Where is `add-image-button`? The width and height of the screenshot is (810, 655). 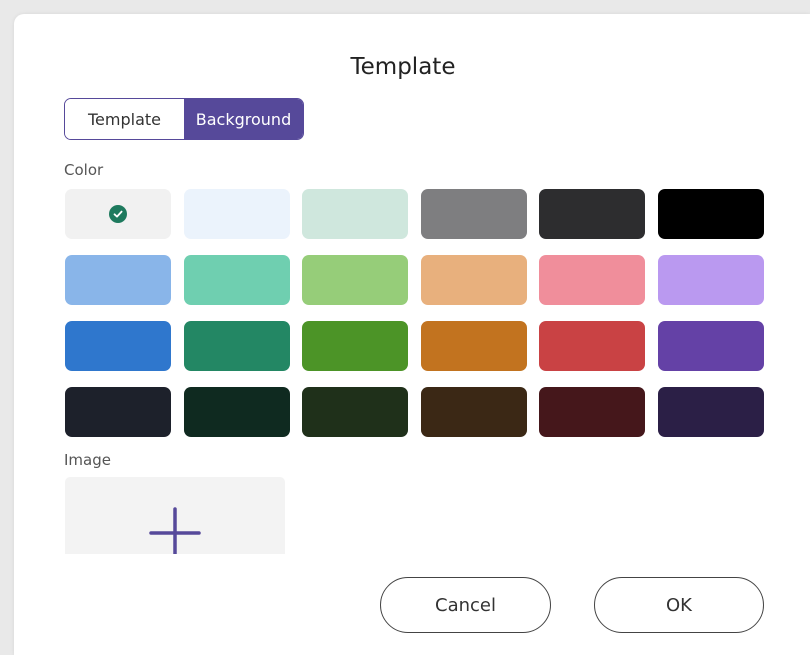 add-image-button is located at coordinates (175, 515).